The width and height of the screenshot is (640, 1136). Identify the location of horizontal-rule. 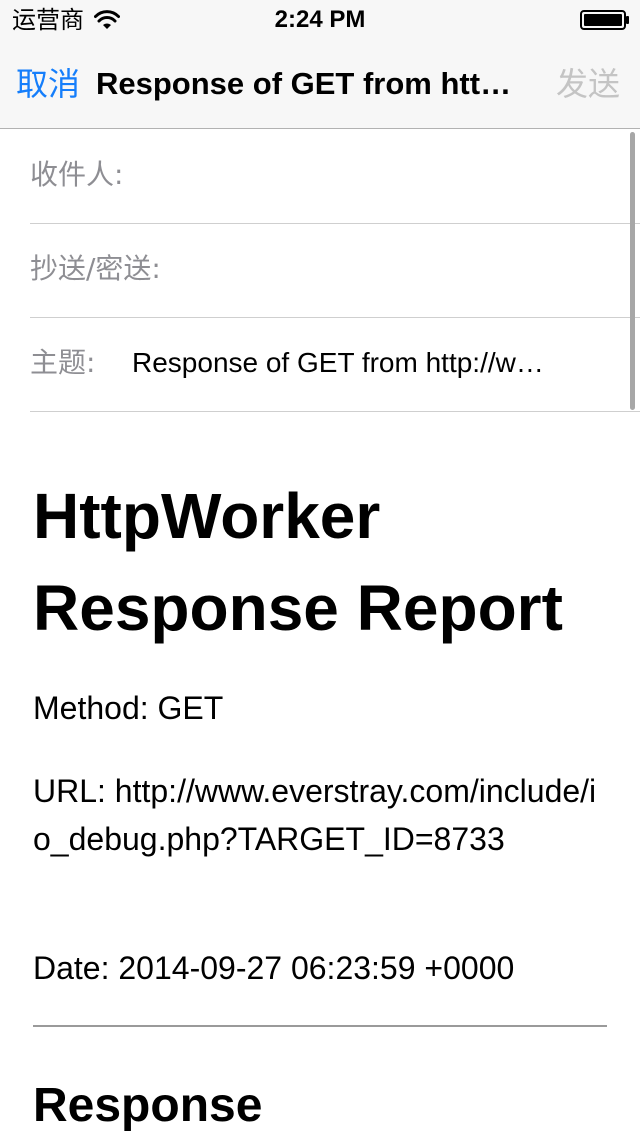
(320, 1026).